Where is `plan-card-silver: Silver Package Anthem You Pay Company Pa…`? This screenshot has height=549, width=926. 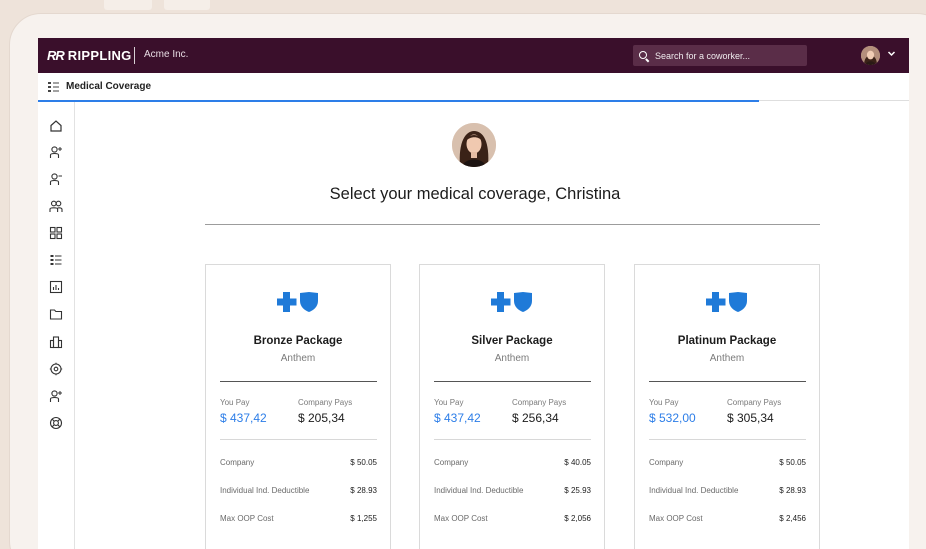 plan-card-silver: Silver Package Anthem You Pay Company Pa… is located at coordinates (512, 406).